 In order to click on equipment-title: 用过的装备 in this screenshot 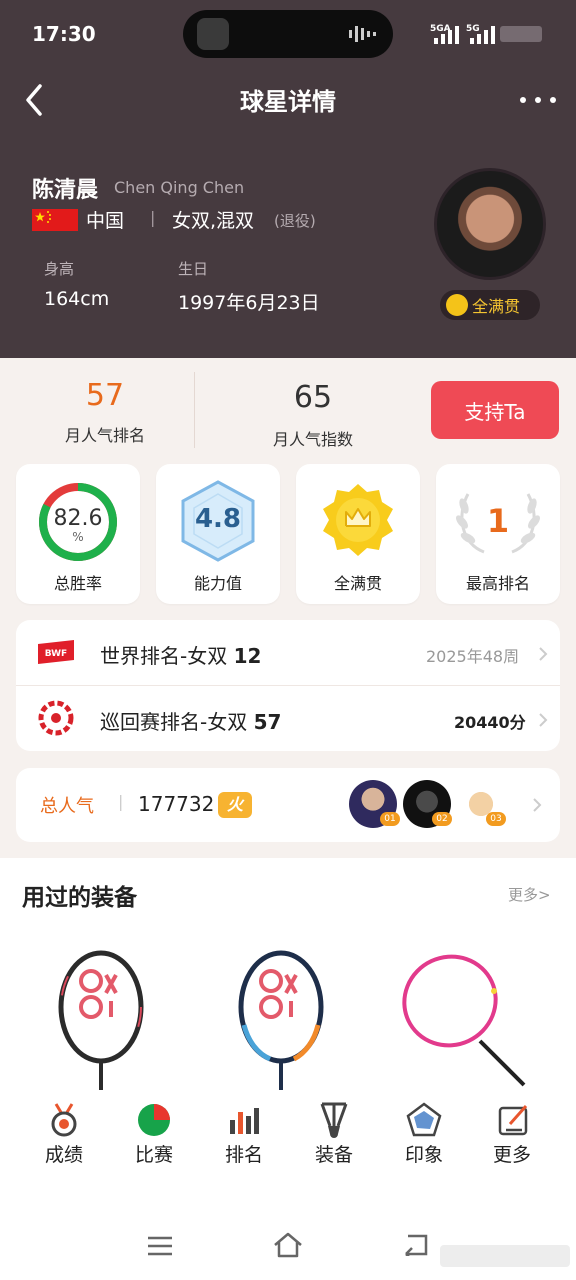, I will do `click(79, 898)`.